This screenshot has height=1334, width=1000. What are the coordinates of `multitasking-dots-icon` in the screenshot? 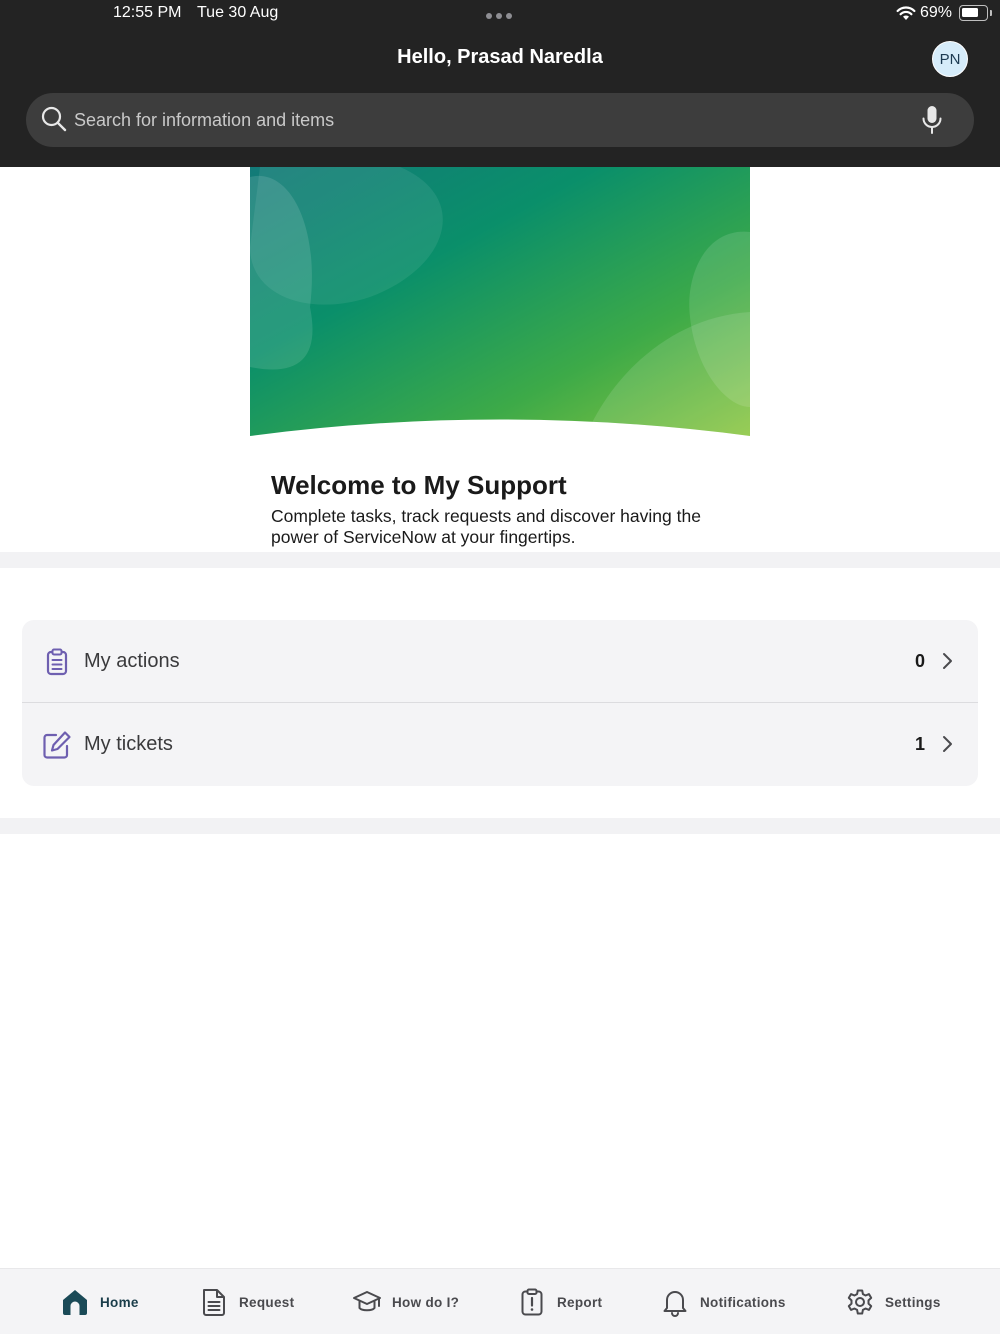 It's located at (499, 16).